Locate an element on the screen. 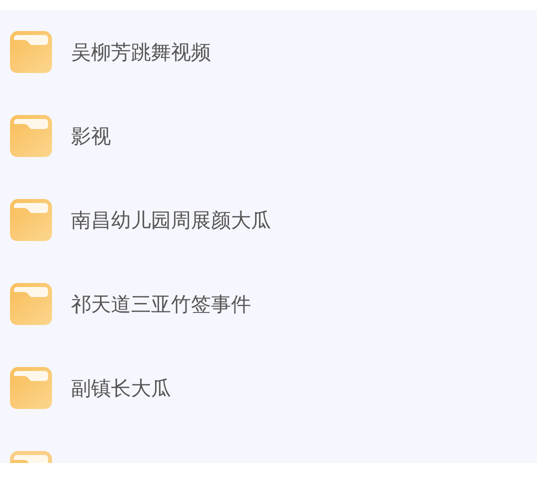 This screenshot has height=478, width=537. folder-name: 副镇长大瓜 is located at coordinates (121, 388).